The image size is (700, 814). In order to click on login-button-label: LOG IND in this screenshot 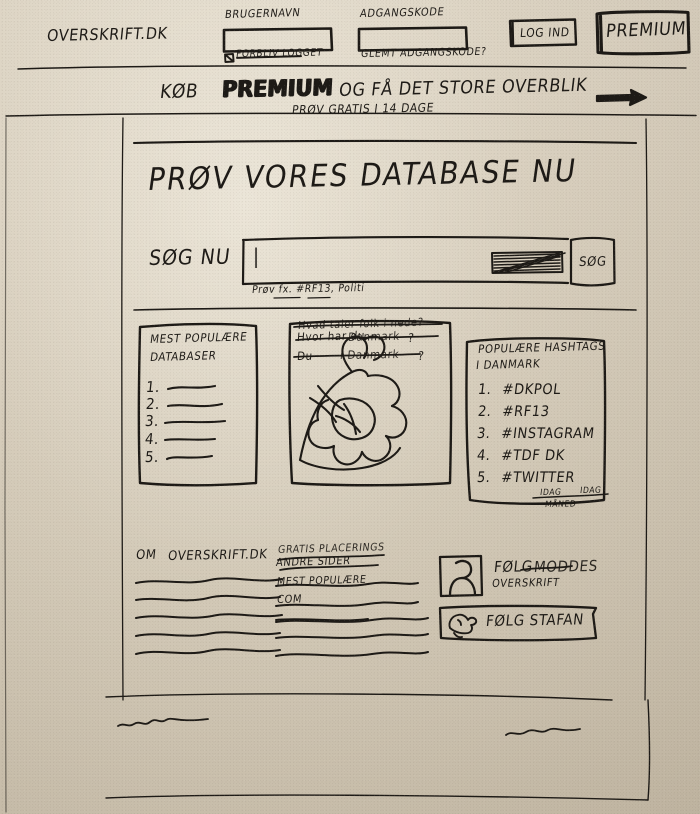, I will do `click(544, 32)`.